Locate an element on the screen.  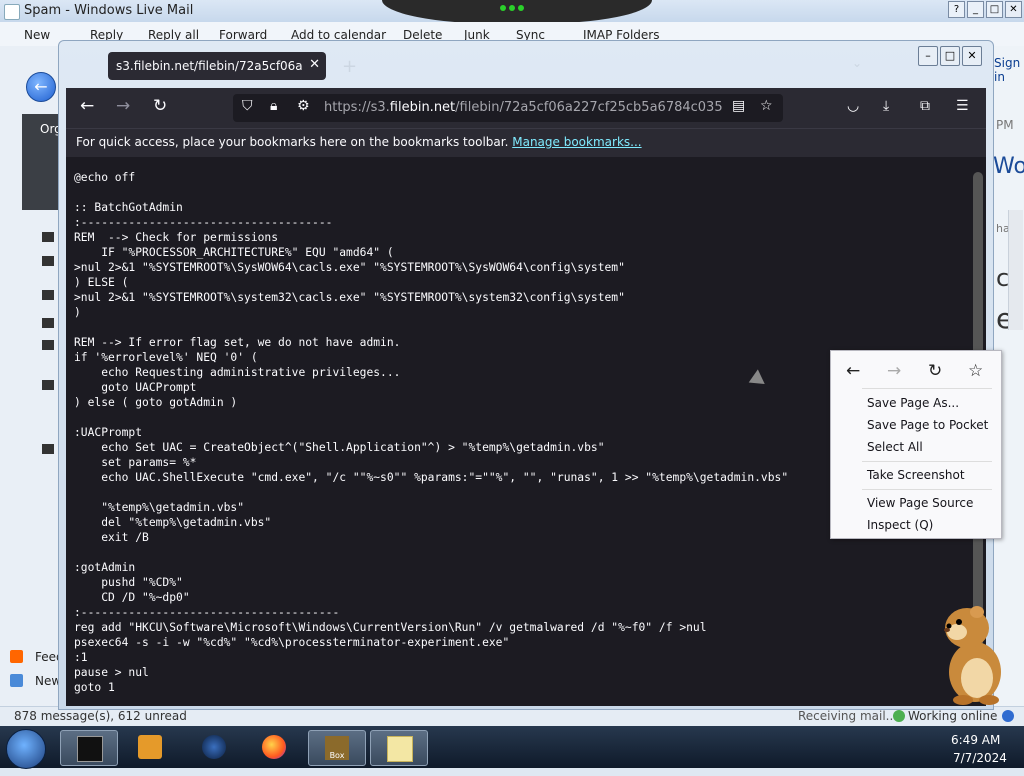
sign-in-link: Sign in is located at coordinates (1009, 70).